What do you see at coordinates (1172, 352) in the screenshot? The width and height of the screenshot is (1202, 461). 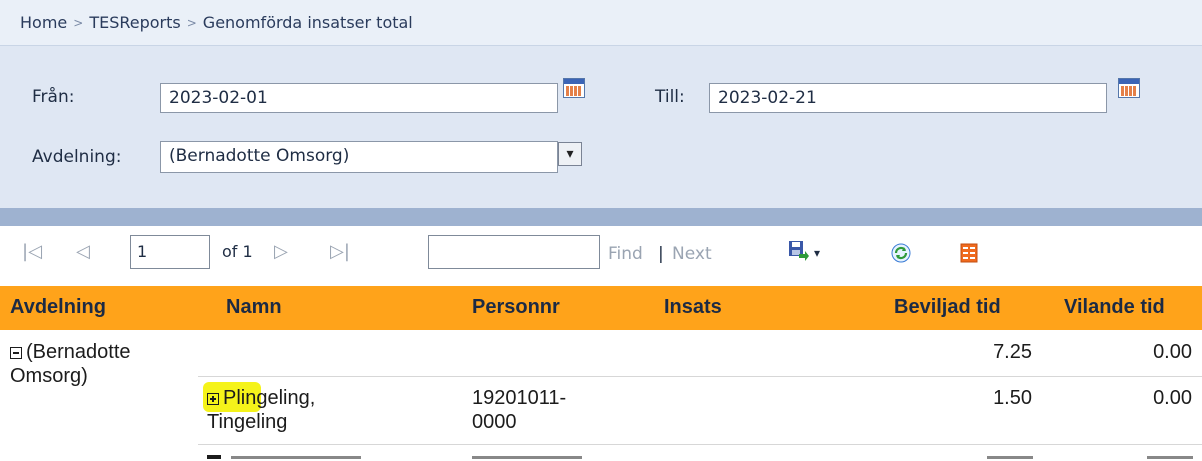 I see `group-vilande-tid: 0.00` at bounding box center [1172, 352].